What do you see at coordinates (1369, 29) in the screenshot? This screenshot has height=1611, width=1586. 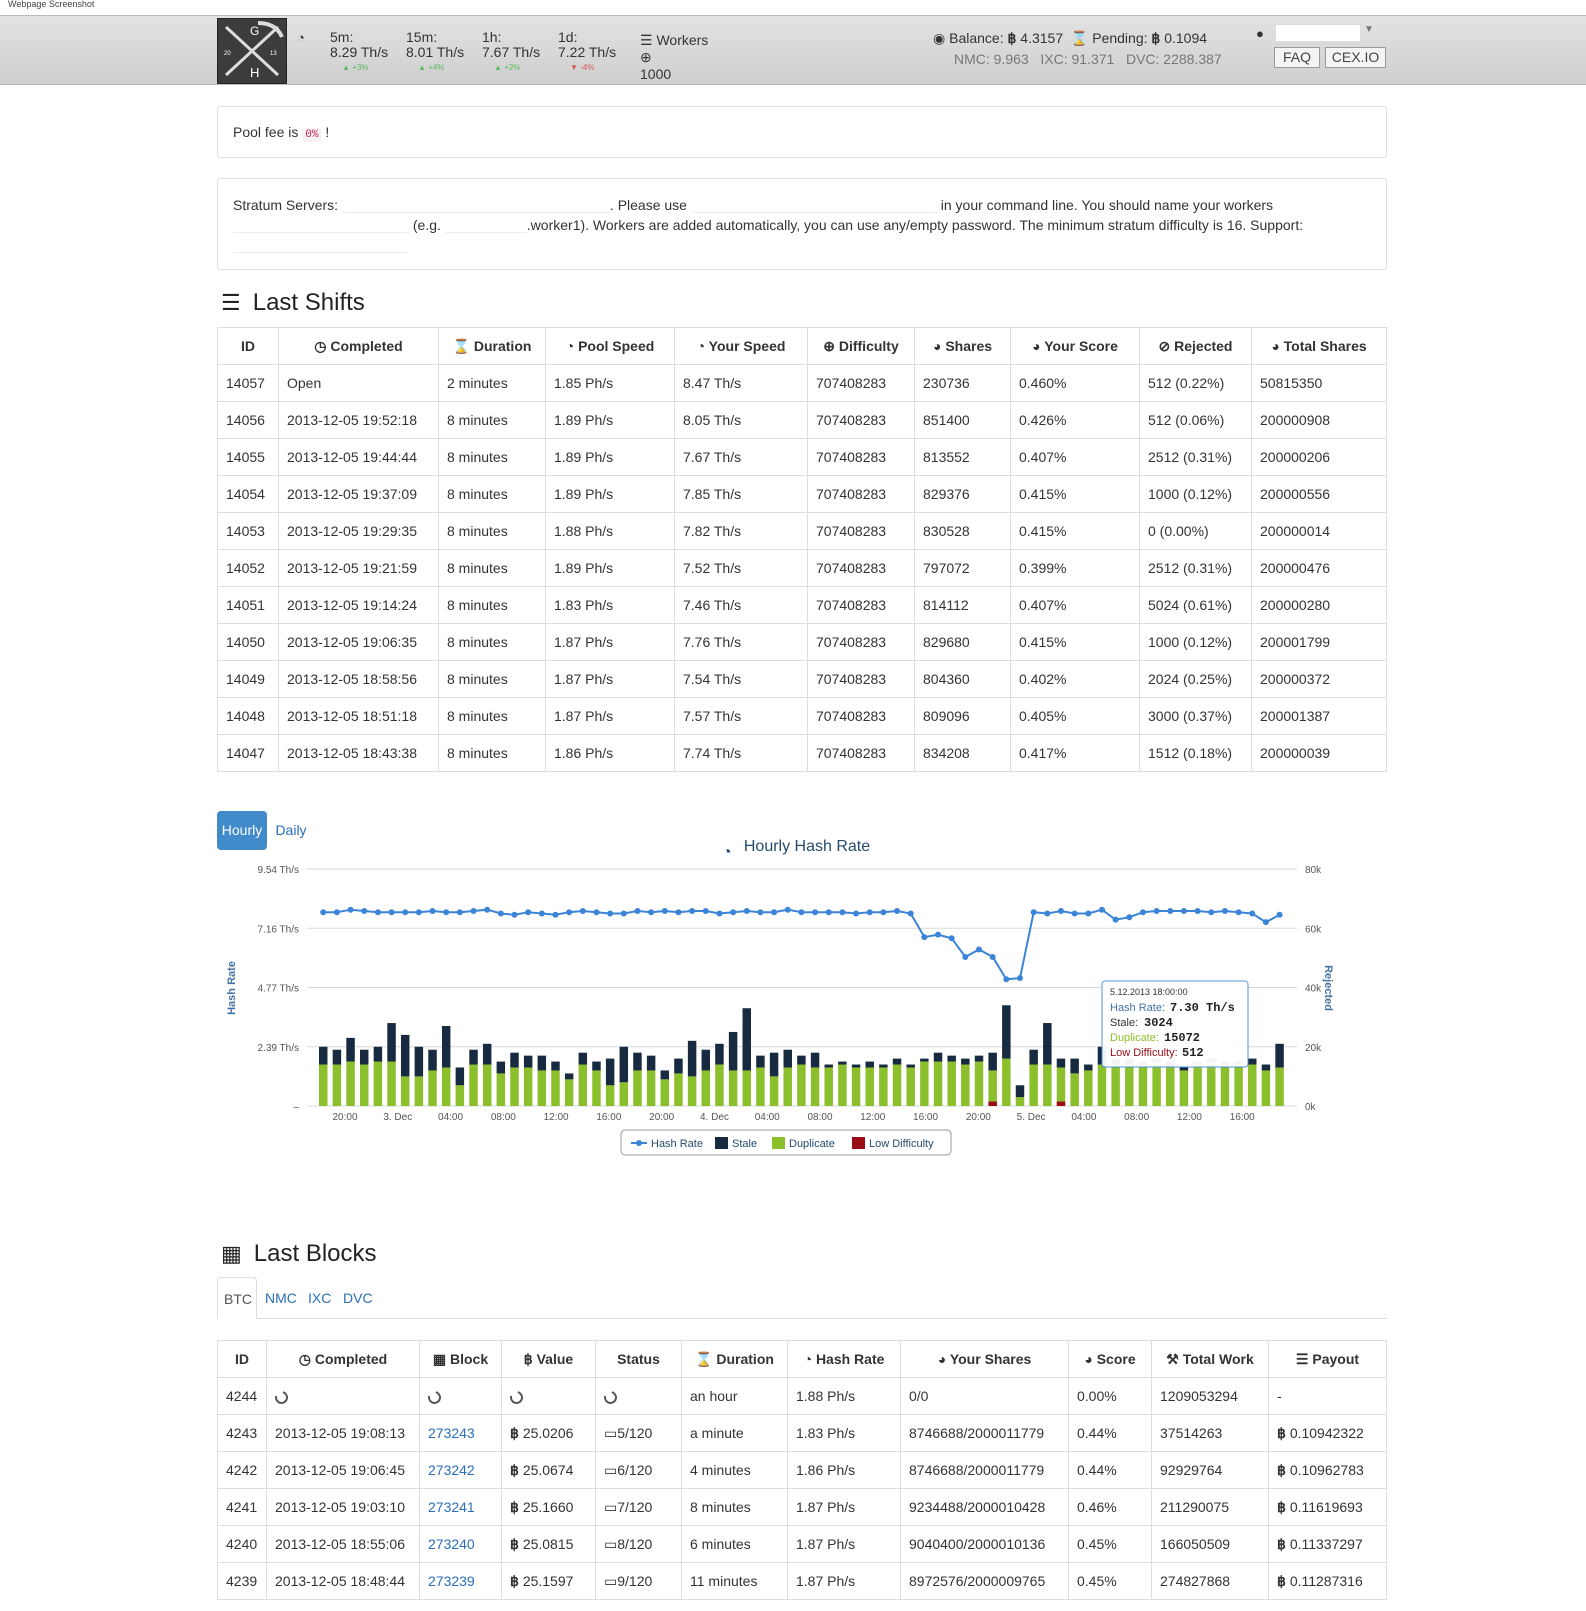 I see `chevron-down-icon: ▼` at bounding box center [1369, 29].